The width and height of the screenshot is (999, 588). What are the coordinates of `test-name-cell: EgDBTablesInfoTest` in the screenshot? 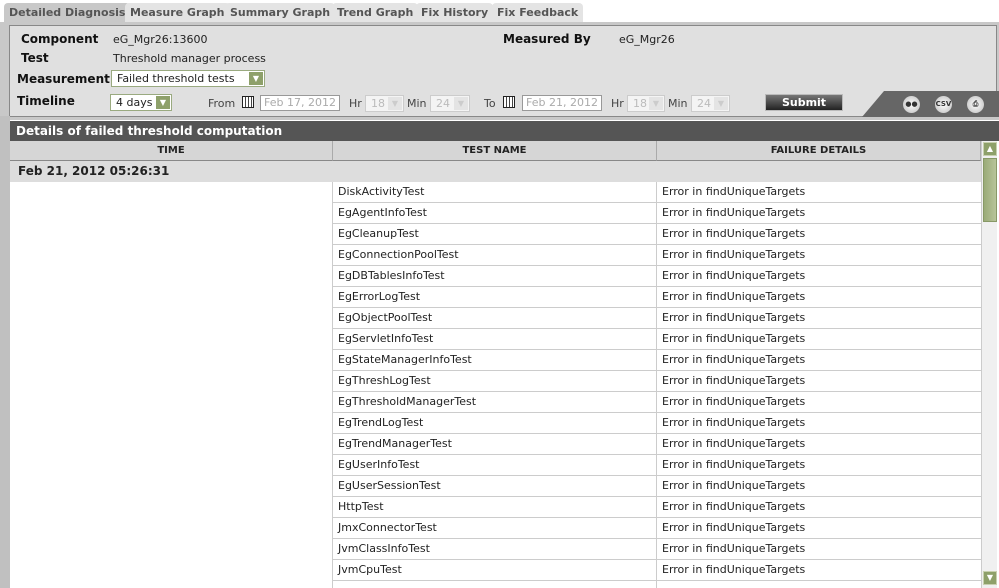 It's located at (391, 275).